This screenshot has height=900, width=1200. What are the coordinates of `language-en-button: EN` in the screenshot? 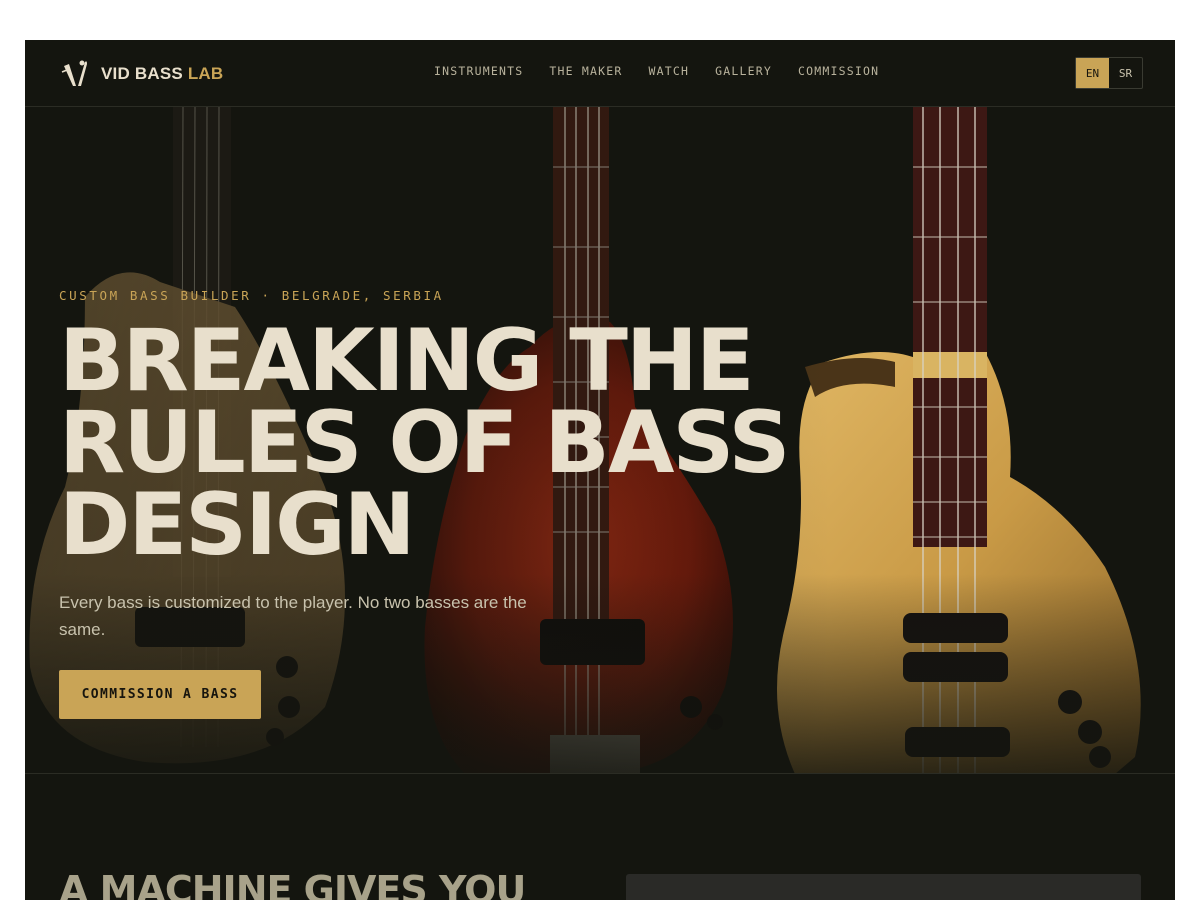 It's located at (1092, 73).